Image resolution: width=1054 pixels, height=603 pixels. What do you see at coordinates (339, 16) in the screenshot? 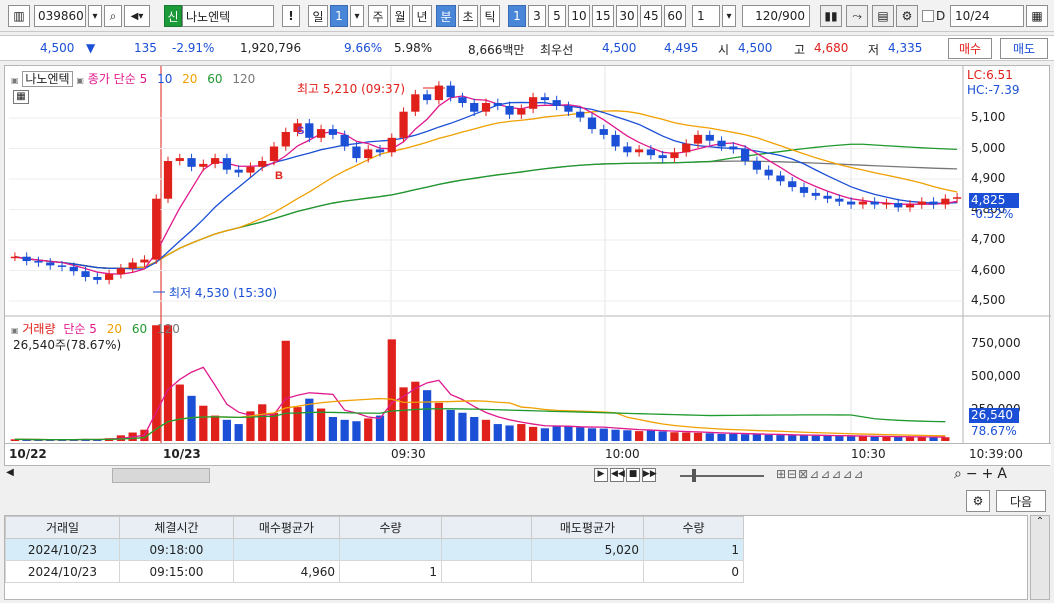
I see `period-day-count: 1` at bounding box center [339, 16].